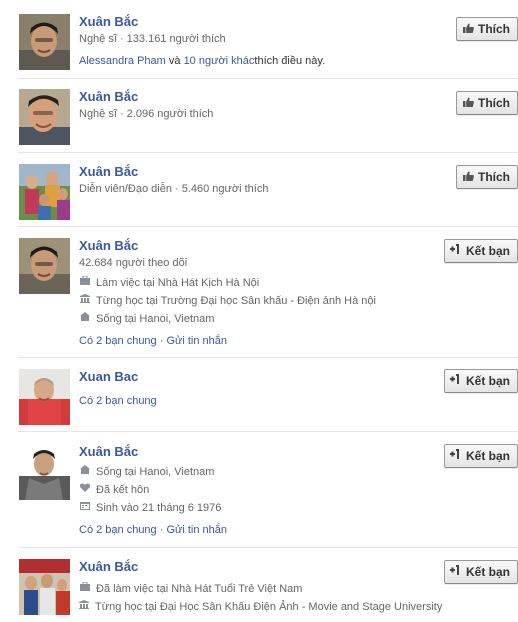  I want to click on follower-text: 42.684 người theo dõi, so click(133, 263).